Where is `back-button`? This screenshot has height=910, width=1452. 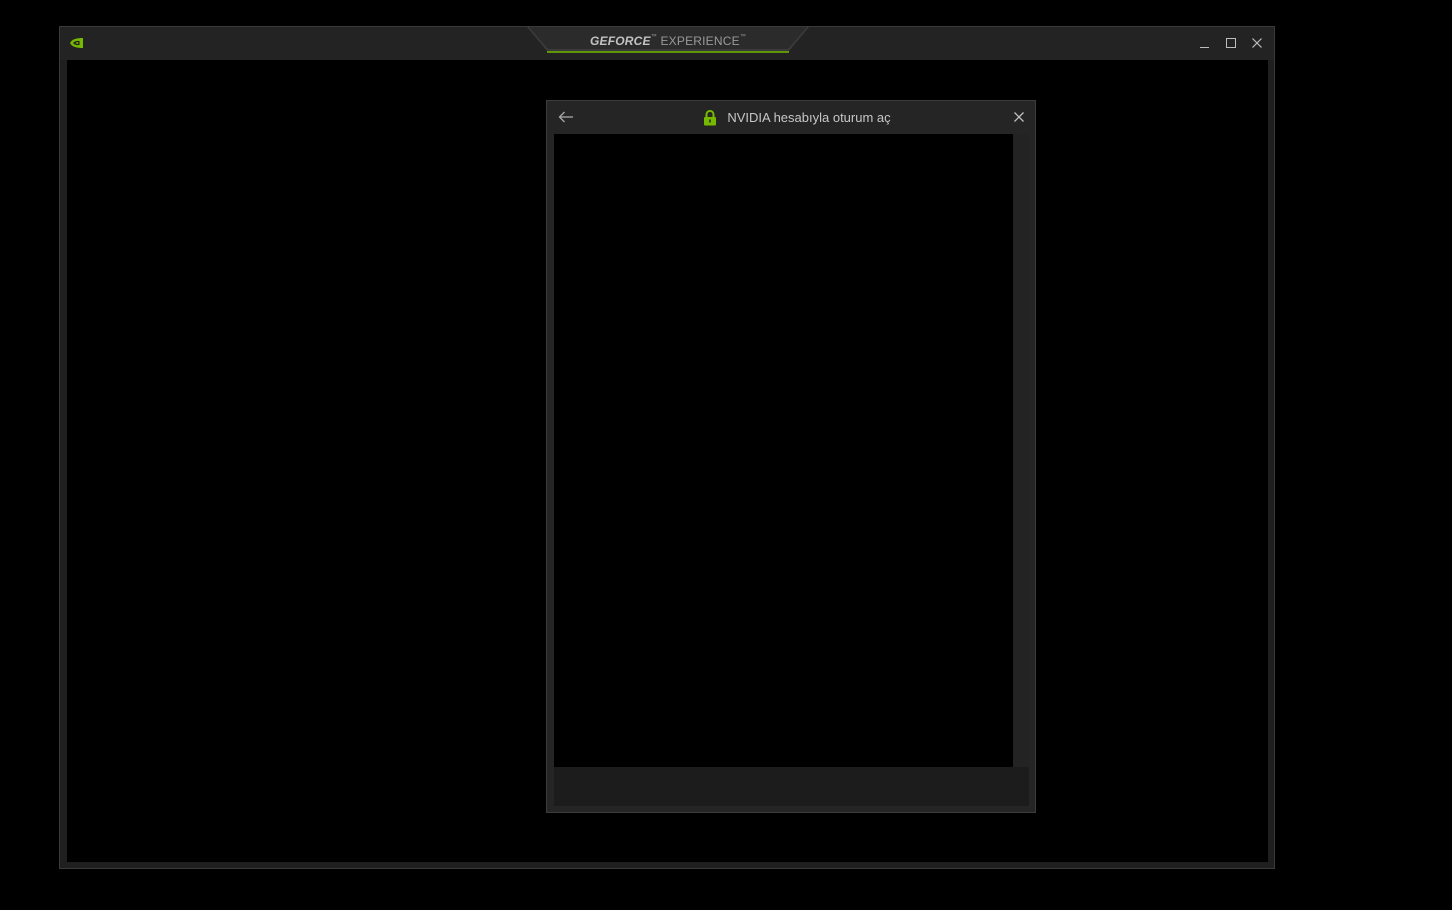
back-button is located at coordinates (566, 117).